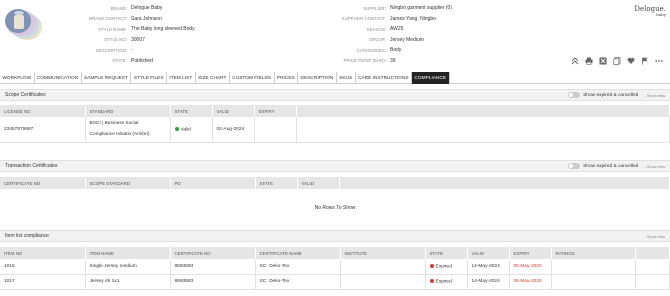 Image resolution: width=670 pixels, height=296 pixels. What do you see at coordinates (128, 183) in the screenshot?
I see `column-header: SCOPE STANDARD` at bounding box center [128, 183].